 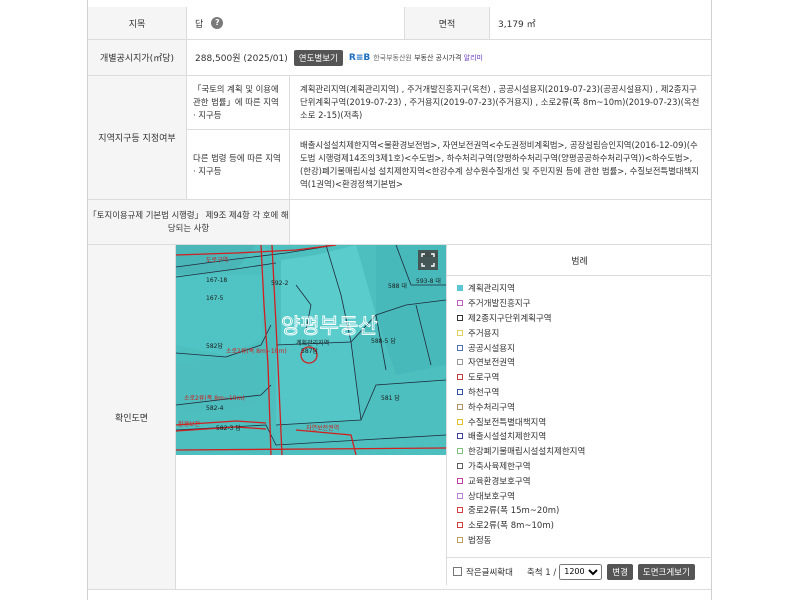 I want to click on enlarge-text-checkbox, so click(x=457, y=571).